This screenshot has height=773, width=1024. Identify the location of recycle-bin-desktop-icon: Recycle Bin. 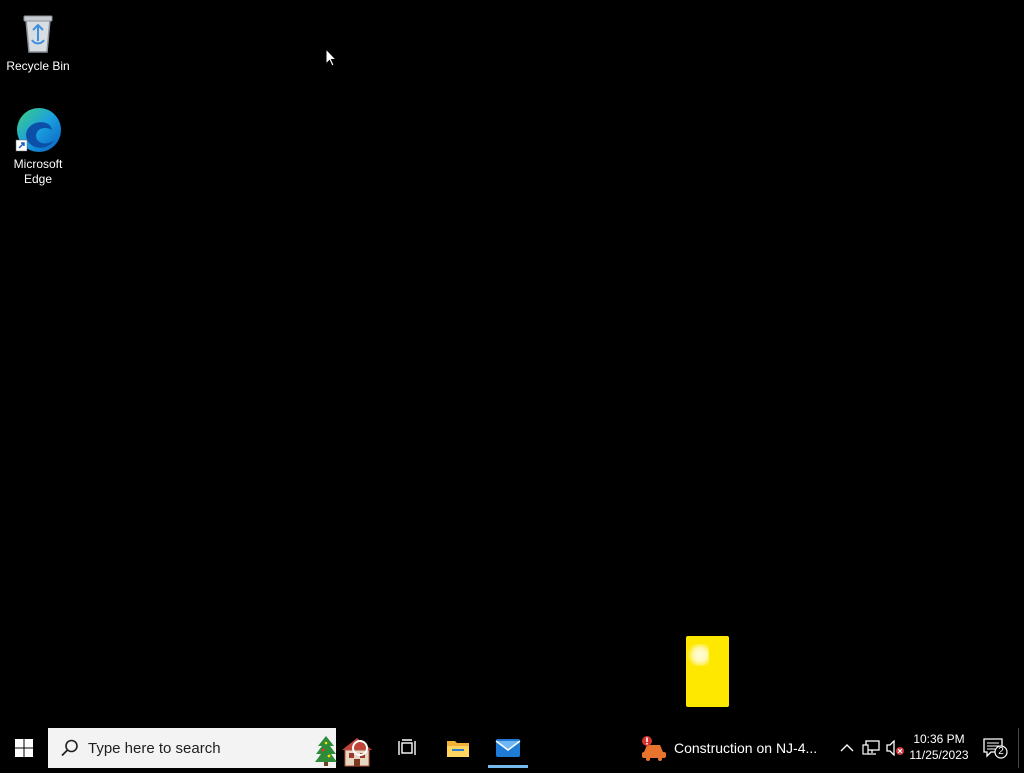
(38, 41).